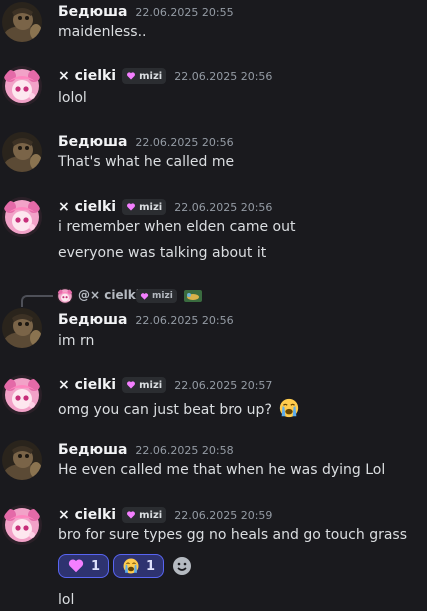  Describe the element at coordinates (165, 410) in the screenshot. I see `message-text-content: omg you can just beat bro up?` at that location.